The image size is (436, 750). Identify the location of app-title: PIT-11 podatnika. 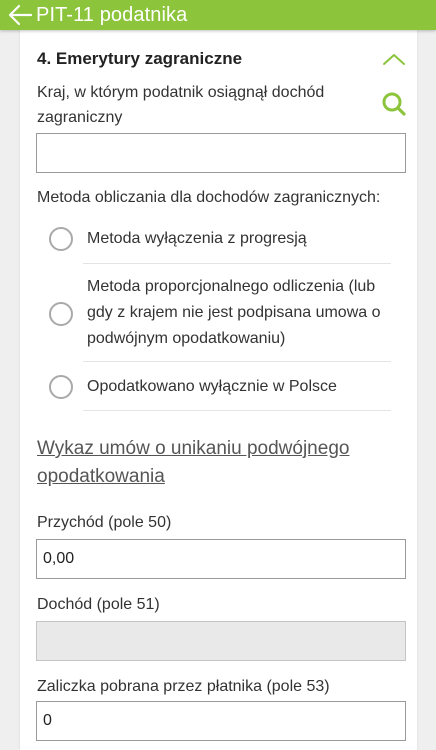
(112, 14).